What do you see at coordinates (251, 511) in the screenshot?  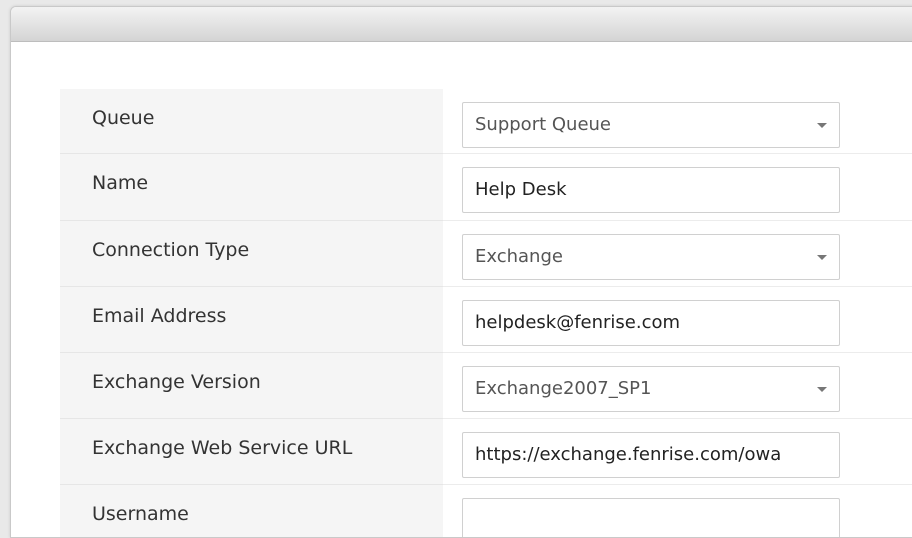 I see `label-cell: Username` at bounding box center [251, 511].